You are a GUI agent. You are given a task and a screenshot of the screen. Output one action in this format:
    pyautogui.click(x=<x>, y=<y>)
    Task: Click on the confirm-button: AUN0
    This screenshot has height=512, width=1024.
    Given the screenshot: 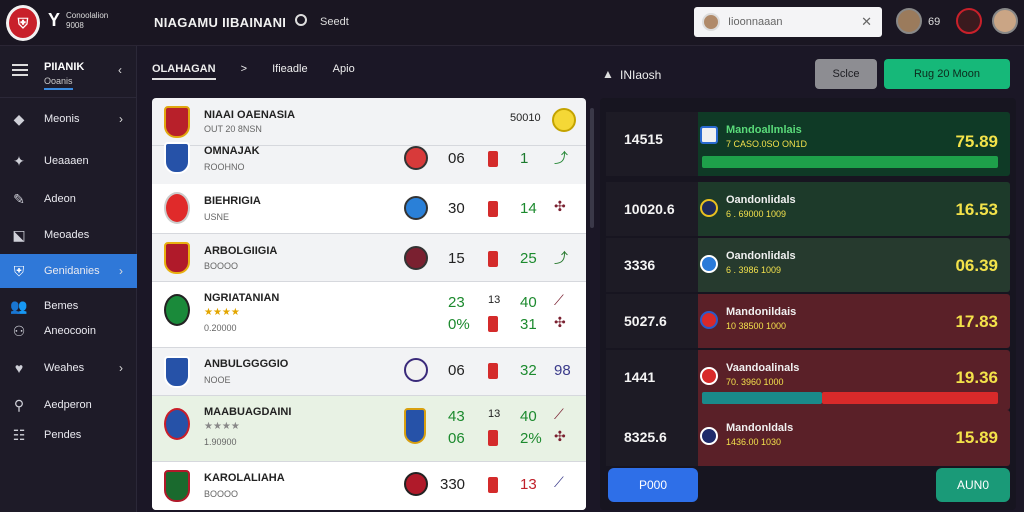 What is the action you would take?
    pyautogui.click(x=973, y=485)
    